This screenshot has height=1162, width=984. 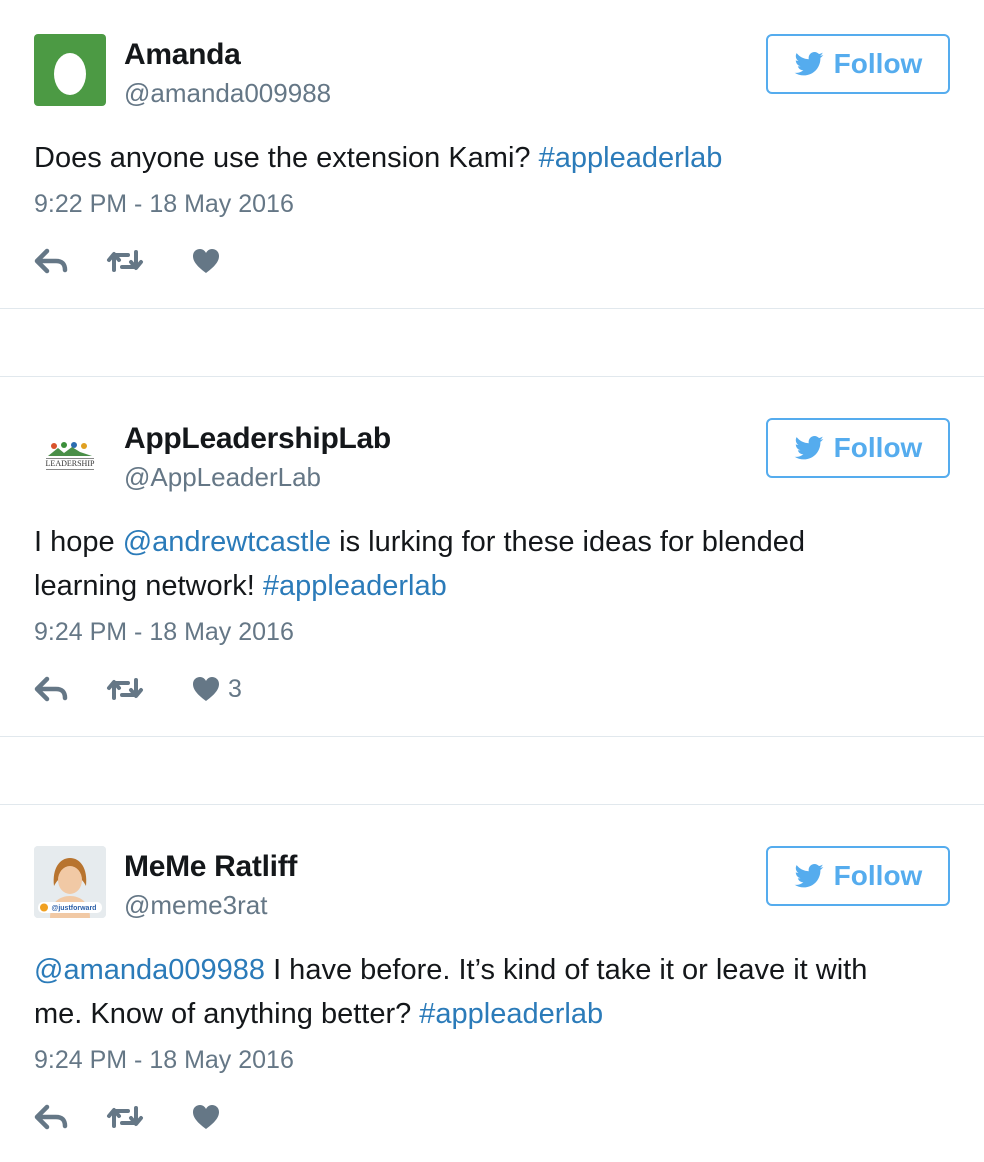 I want to click on avatar-meme-ratliff: @justforward, so click(x=70, y=882).